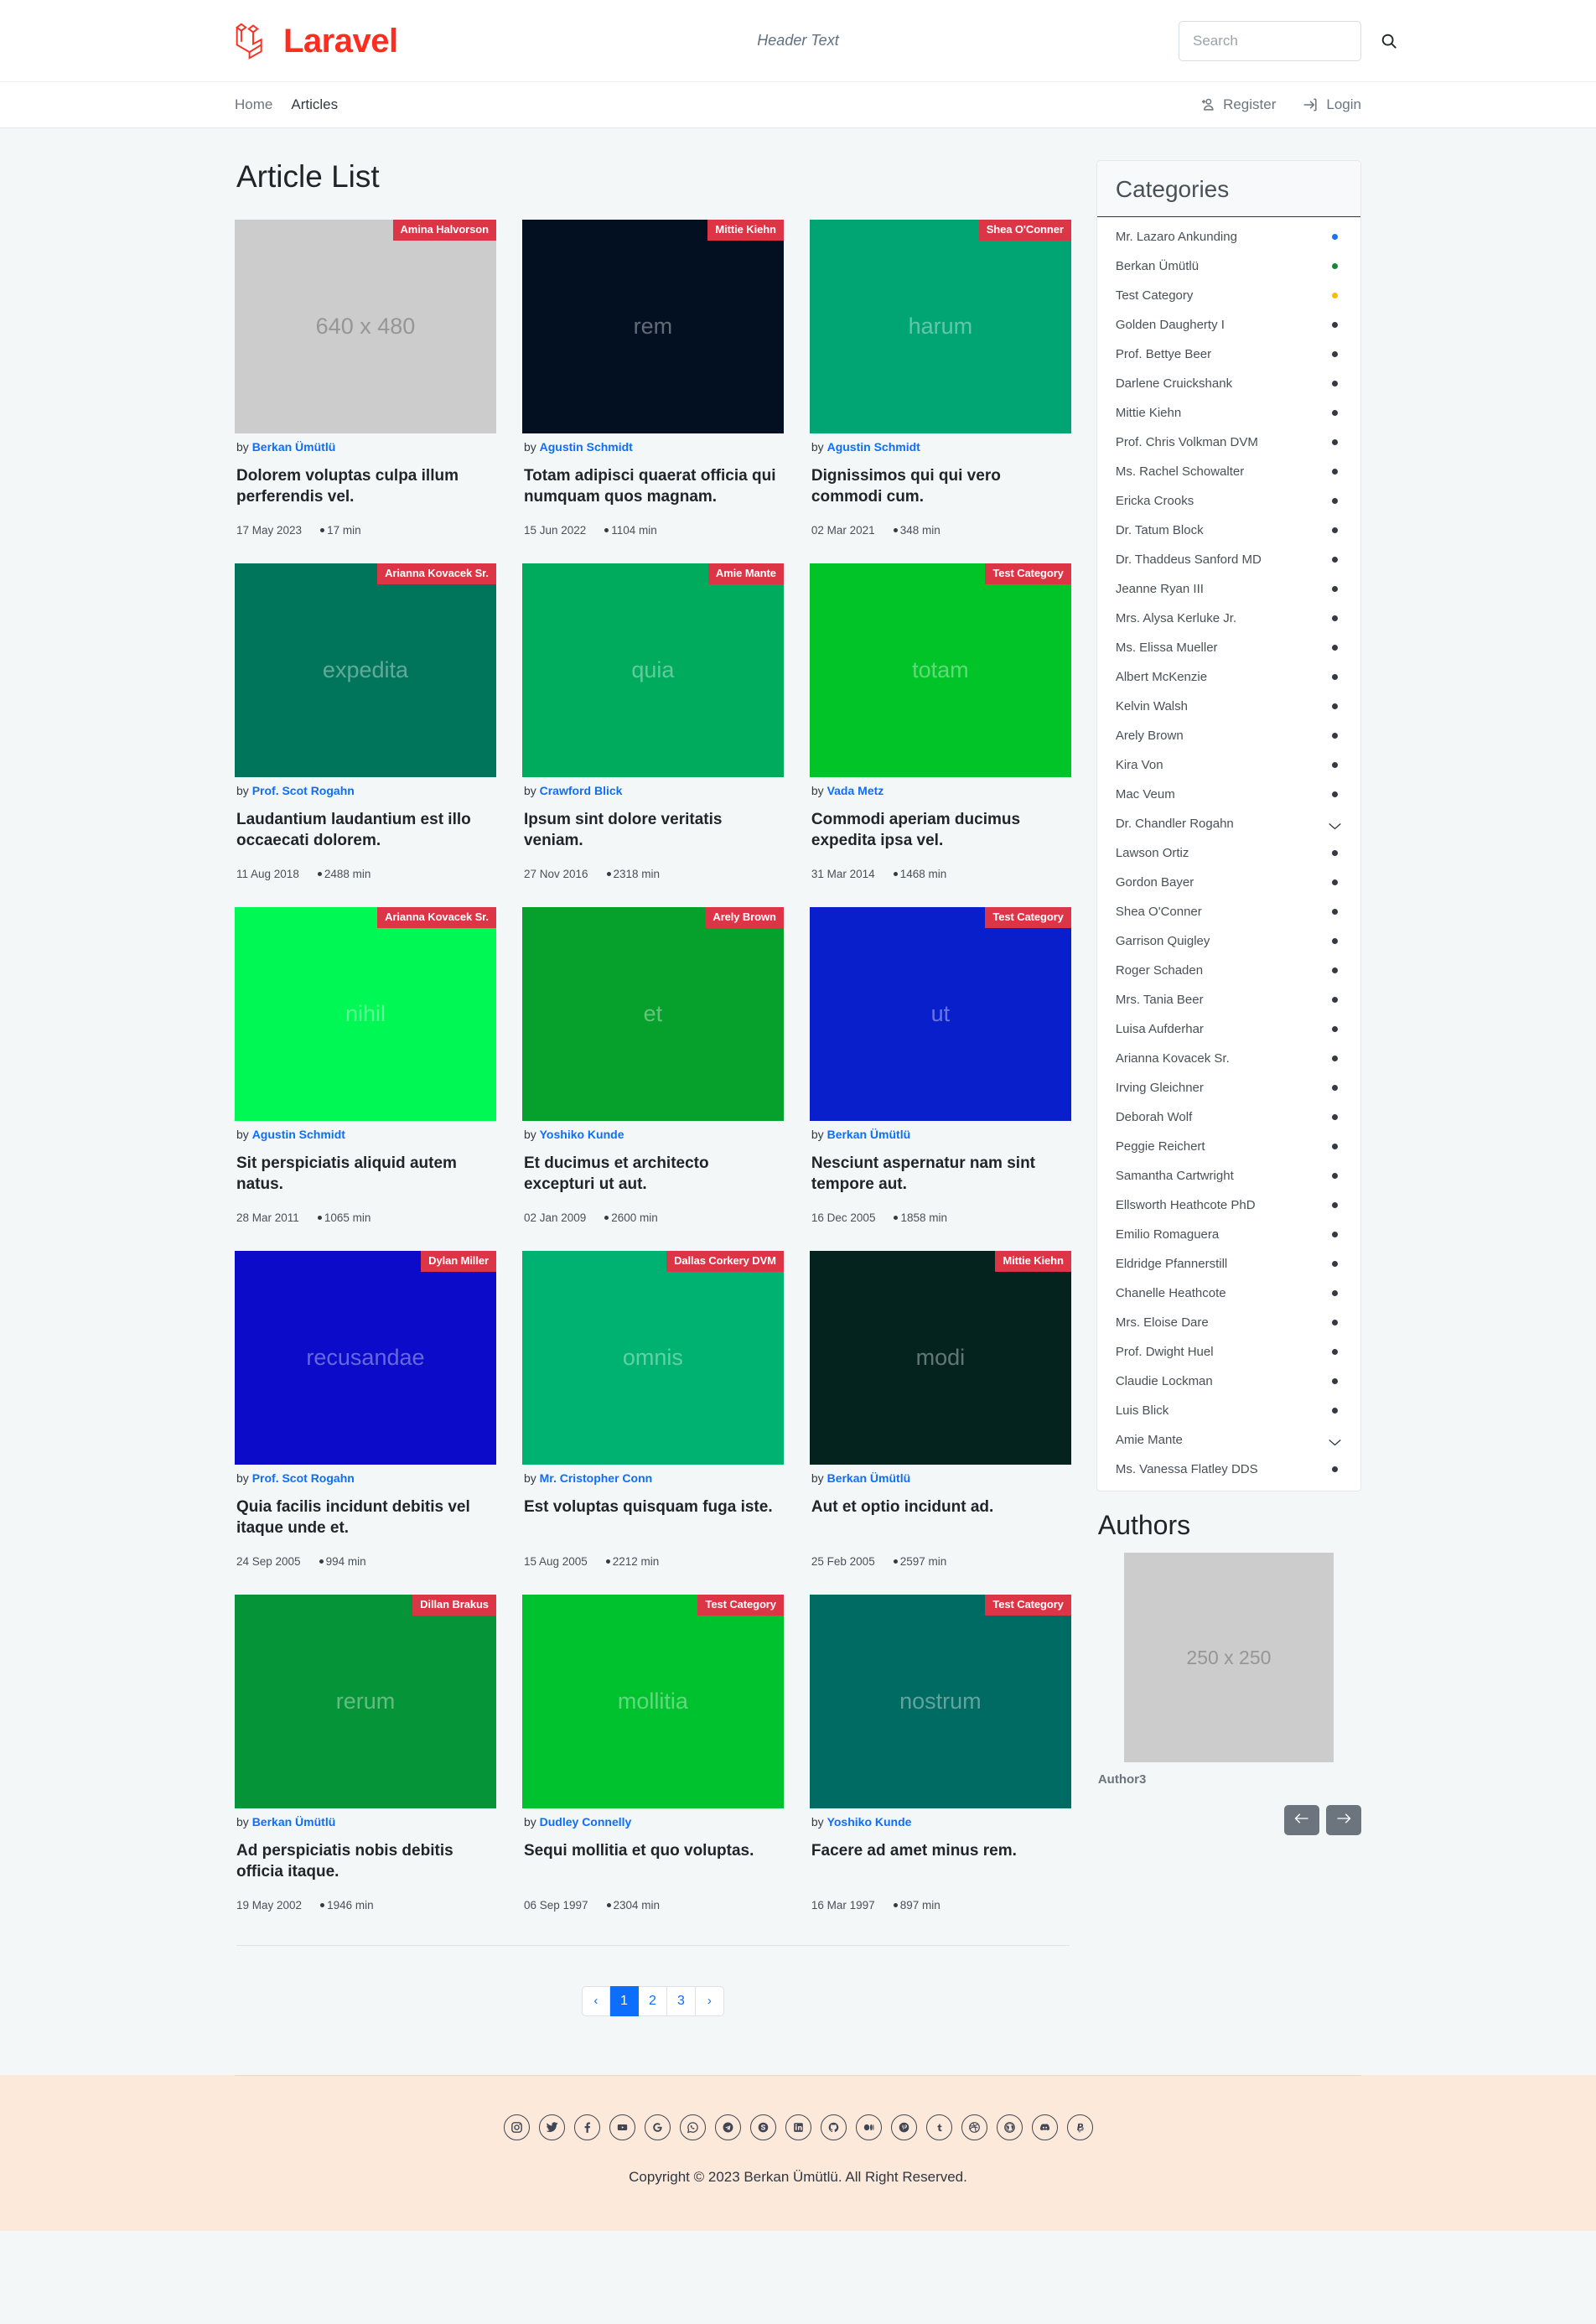 This screenshot has width=1596, height=2324. I want to click on category-item: Emilio Romaguera, so click(1228, 1234).